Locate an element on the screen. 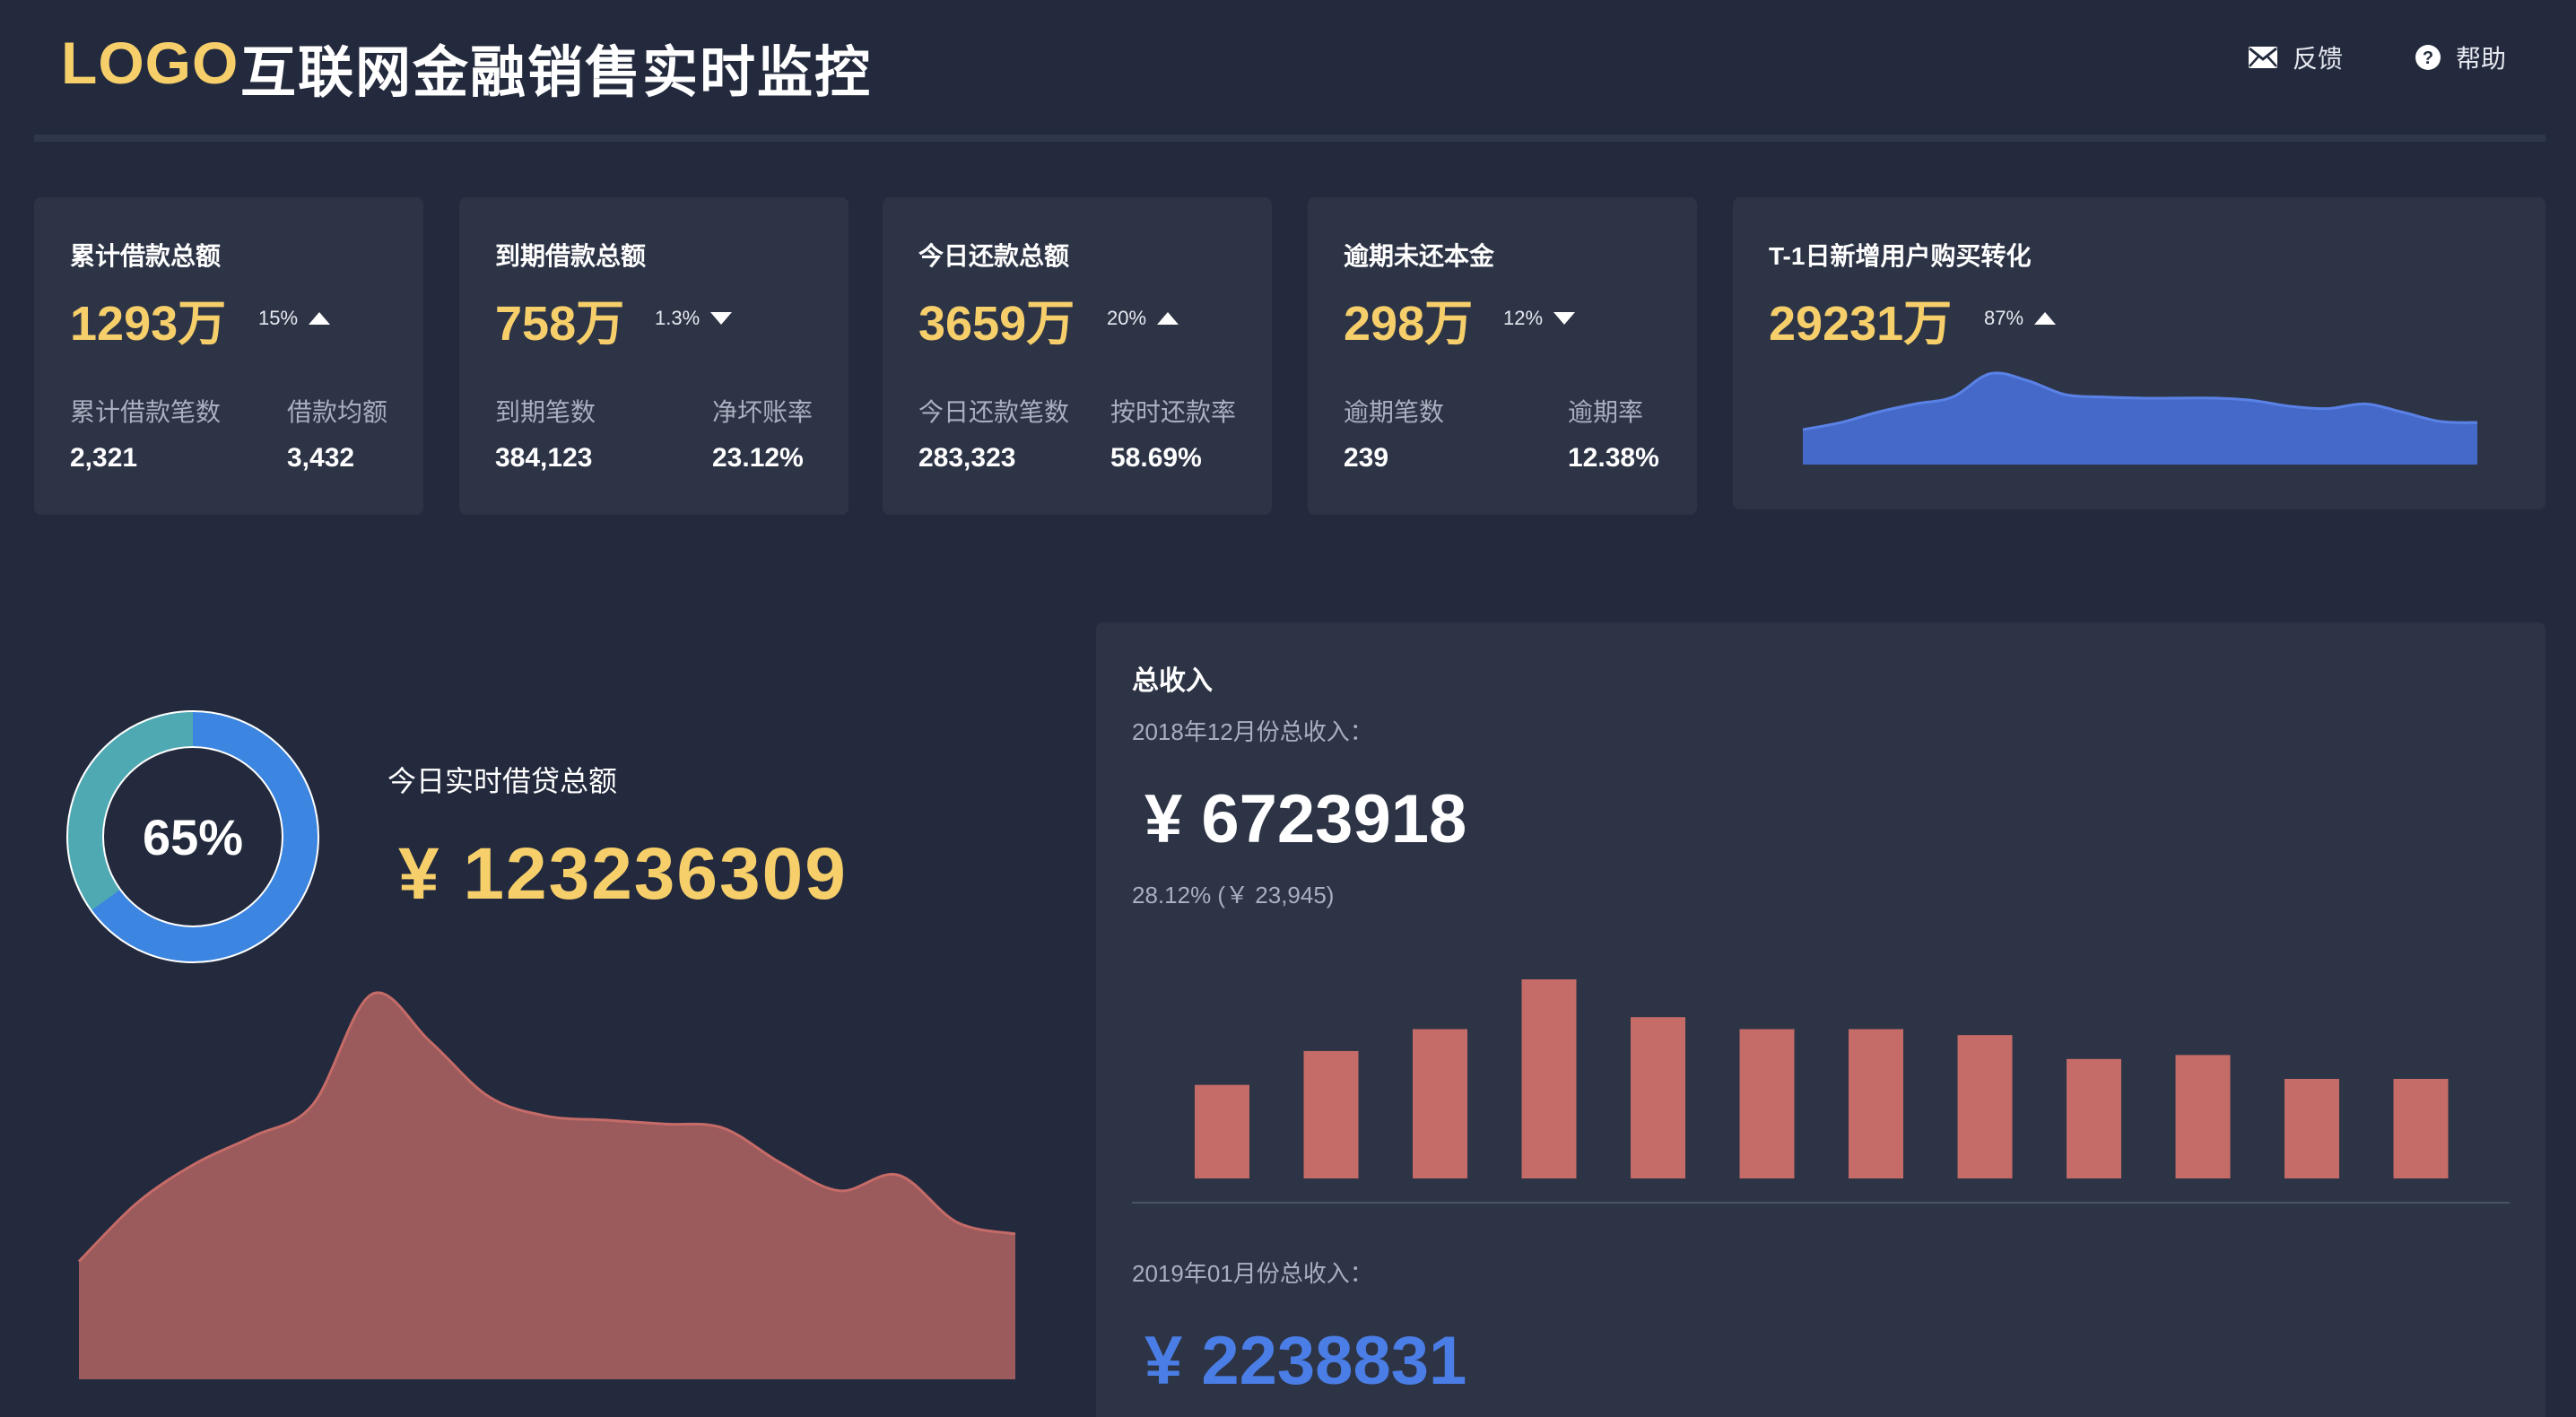  page-title: 互联网金融销售实时监控 is located at coordinates (556, 73).